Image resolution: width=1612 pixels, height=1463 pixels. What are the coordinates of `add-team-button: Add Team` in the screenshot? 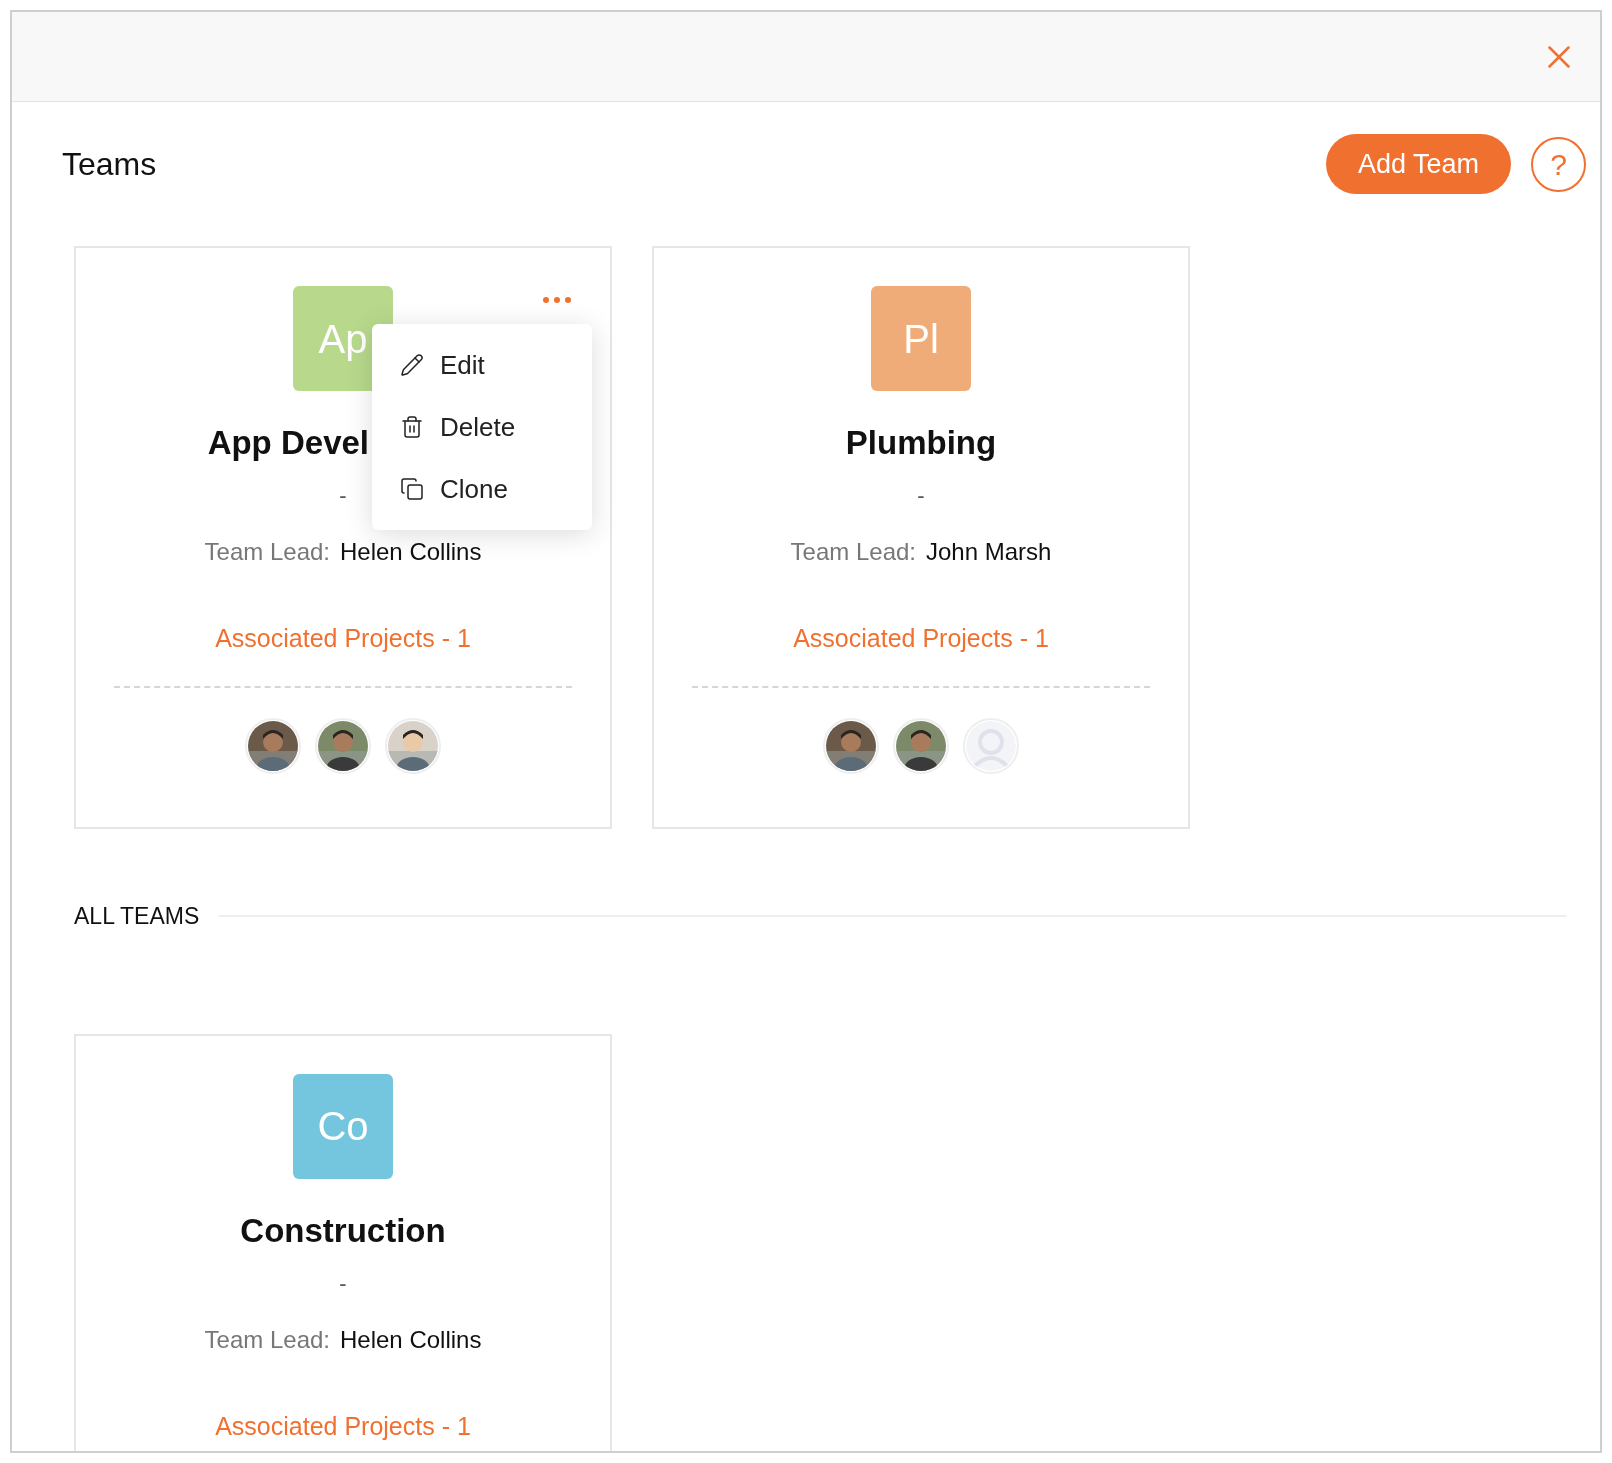 It's located at (1418, 164).